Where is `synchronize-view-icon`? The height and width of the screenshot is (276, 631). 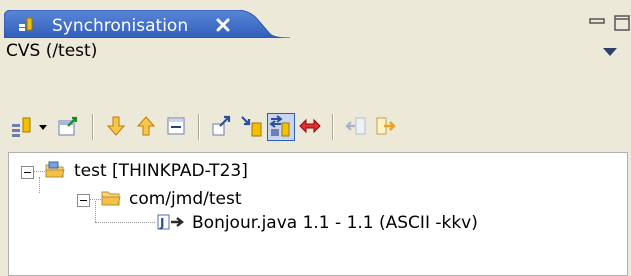 synchronize-view-icon is located at coordinates (26, 24).